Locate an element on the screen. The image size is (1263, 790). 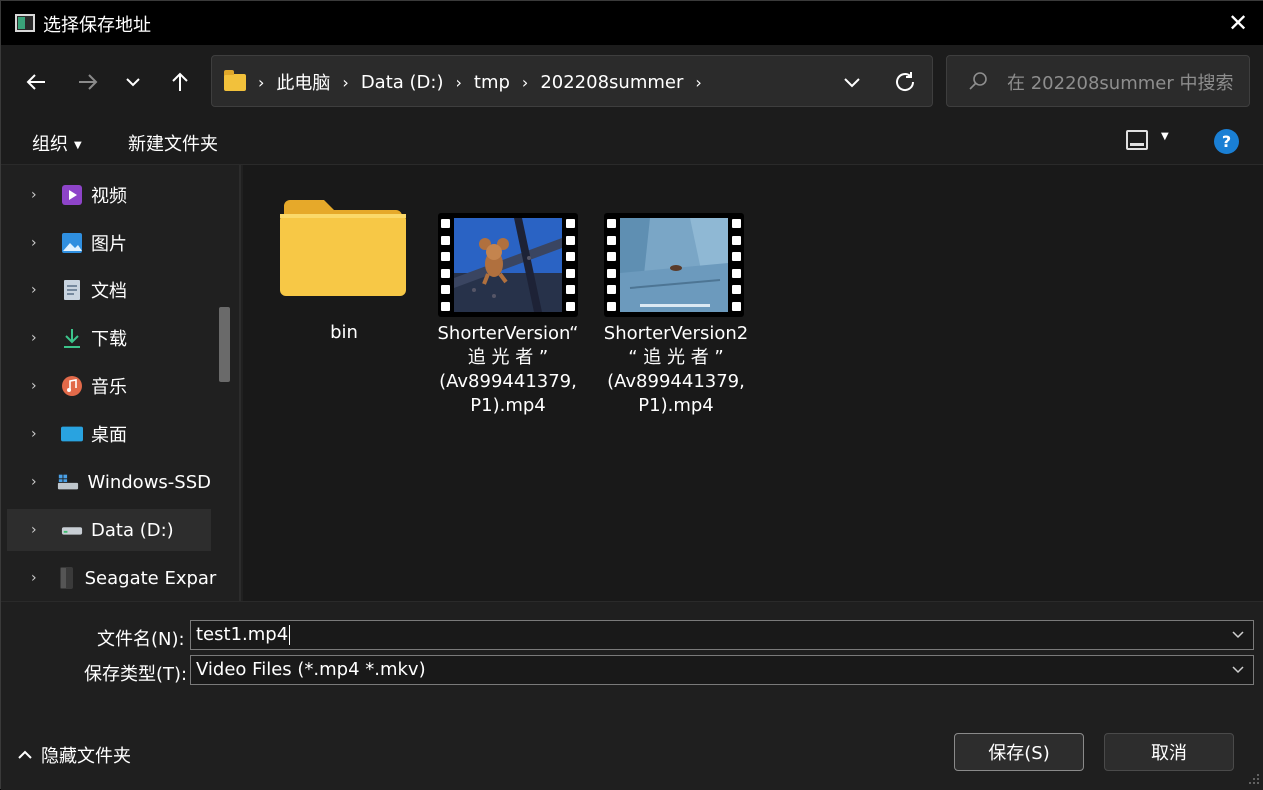
sidebar-item-desktop: › 桌面 is located at coordinates (109, 434).